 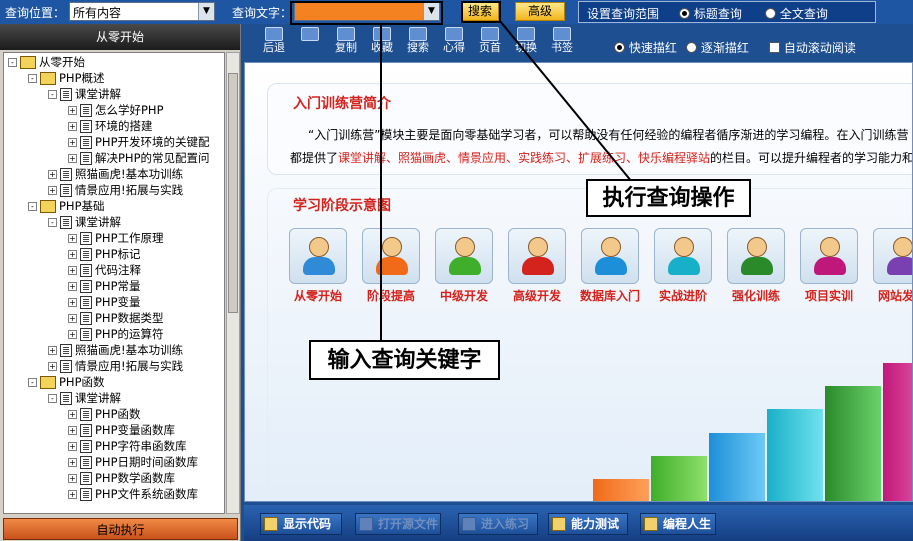 What do you see at coordinates (404, 360) in the screenshot?
I see `input-keyword-callout: 输入查询关键字` at bounding box center [404, 360].